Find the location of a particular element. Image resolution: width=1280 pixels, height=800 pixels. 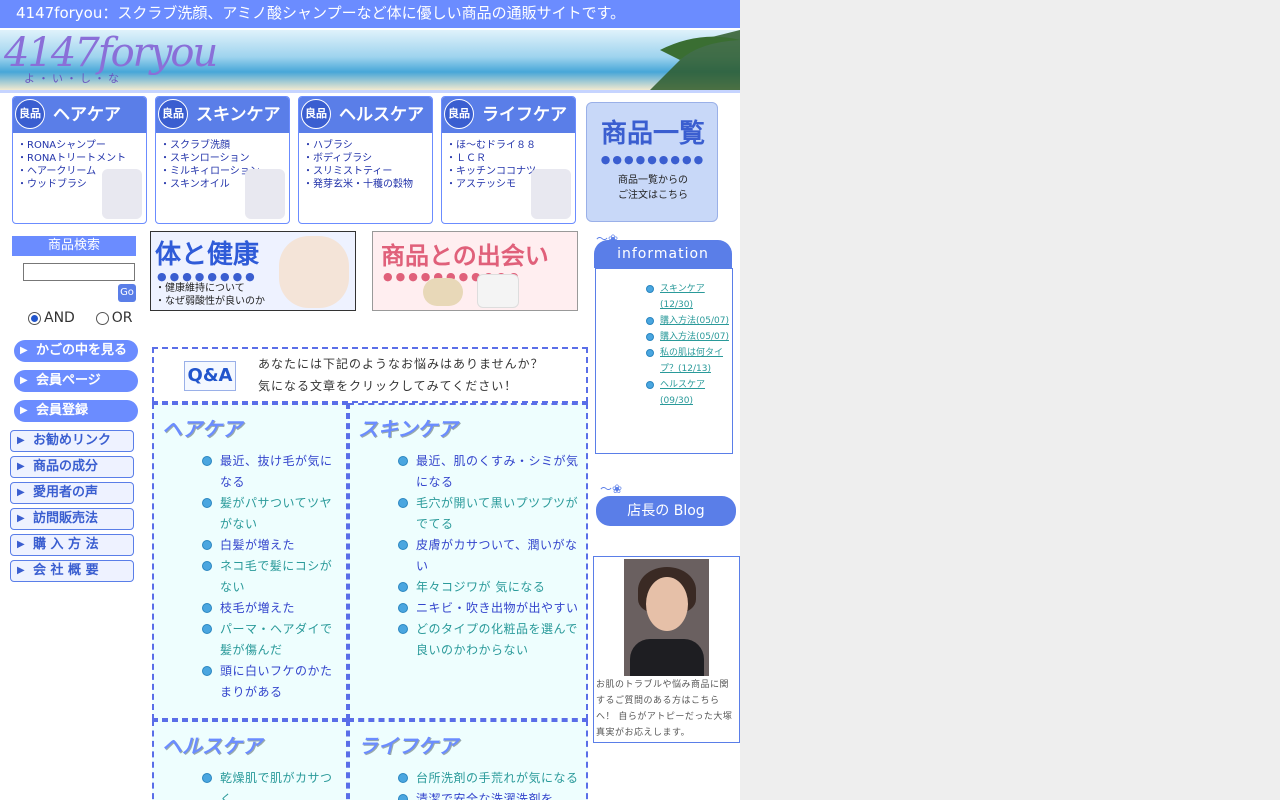

nav-how-to-buy: ▶ 購 入 方 法 is located at coordinates (72, 545).